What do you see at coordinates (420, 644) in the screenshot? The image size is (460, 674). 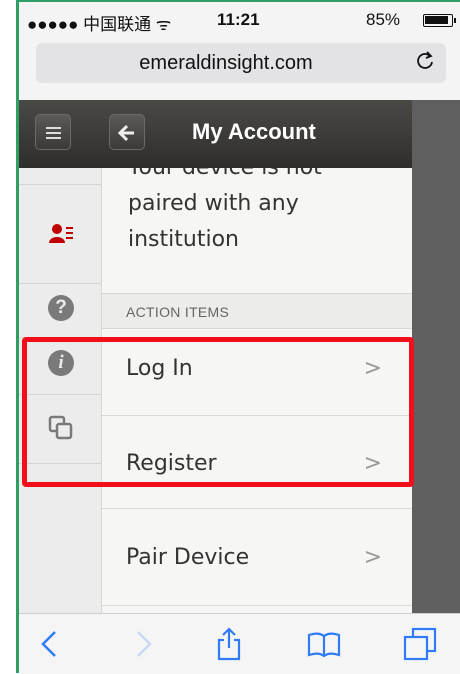 I see `tabs-icon` at bounding box center [420, 644].